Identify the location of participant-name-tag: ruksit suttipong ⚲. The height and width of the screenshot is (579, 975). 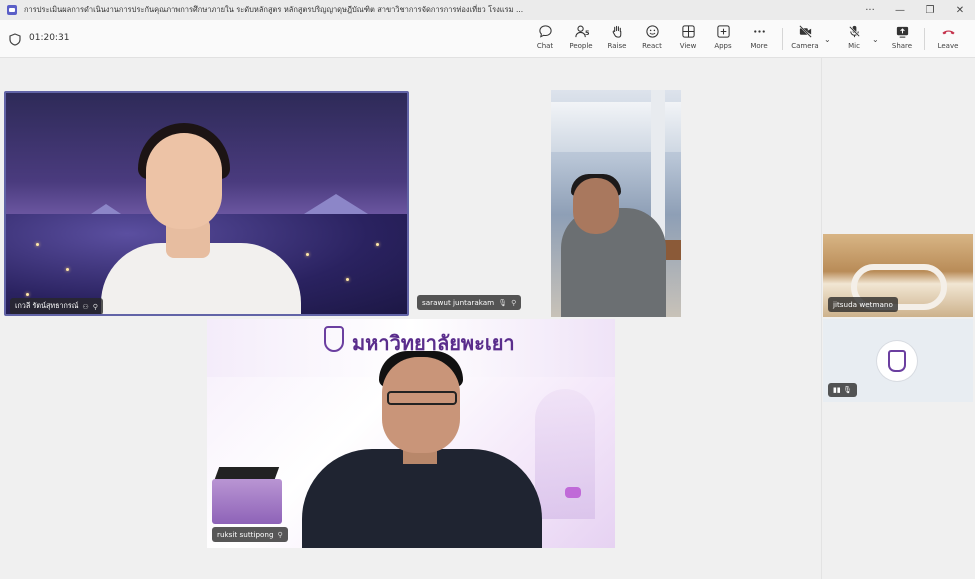
(250, 534).